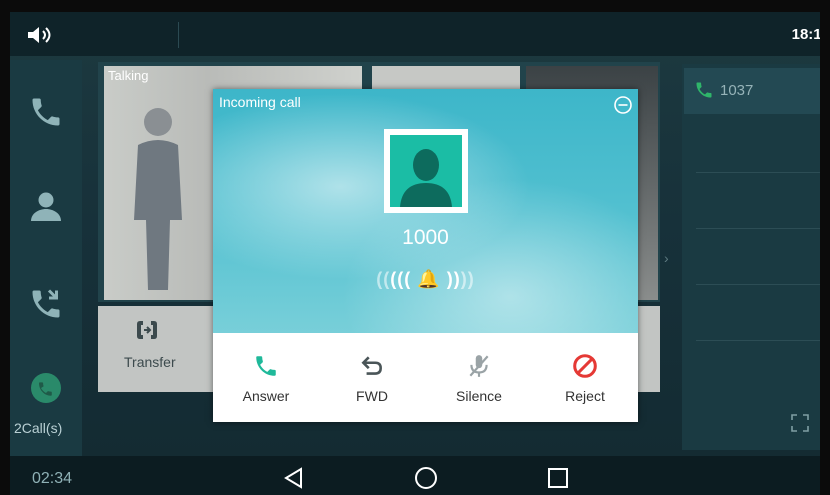 The width and height of the screenshot is (830, 495). What do you see at coordinates (128, 75) in the screenshot?
I see `talking-label: Talking` at bounding box center [128, 75].